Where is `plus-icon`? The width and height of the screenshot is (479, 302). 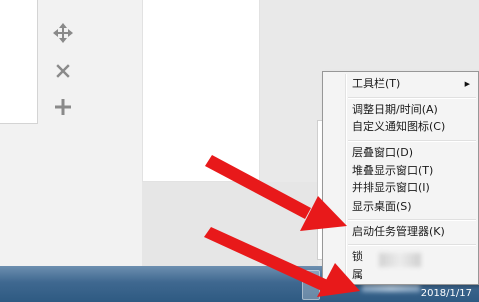 plus-icon is located at coordinates (63, 107).